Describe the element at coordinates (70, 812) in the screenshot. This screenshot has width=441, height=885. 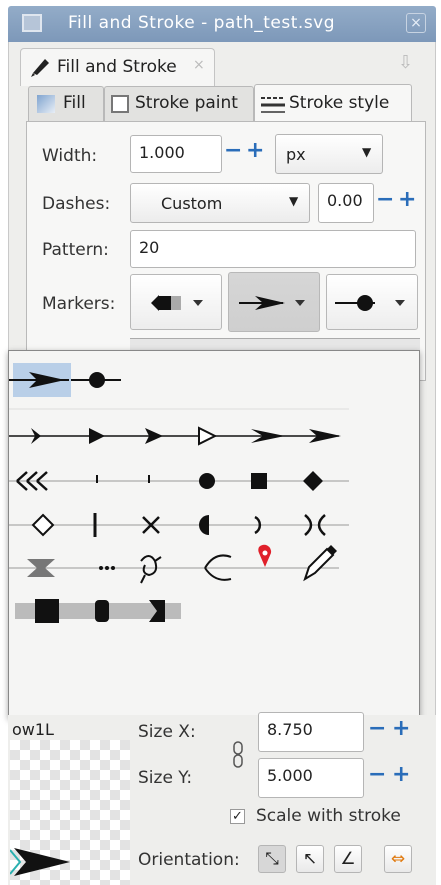
I see `marker-preview` at that location.